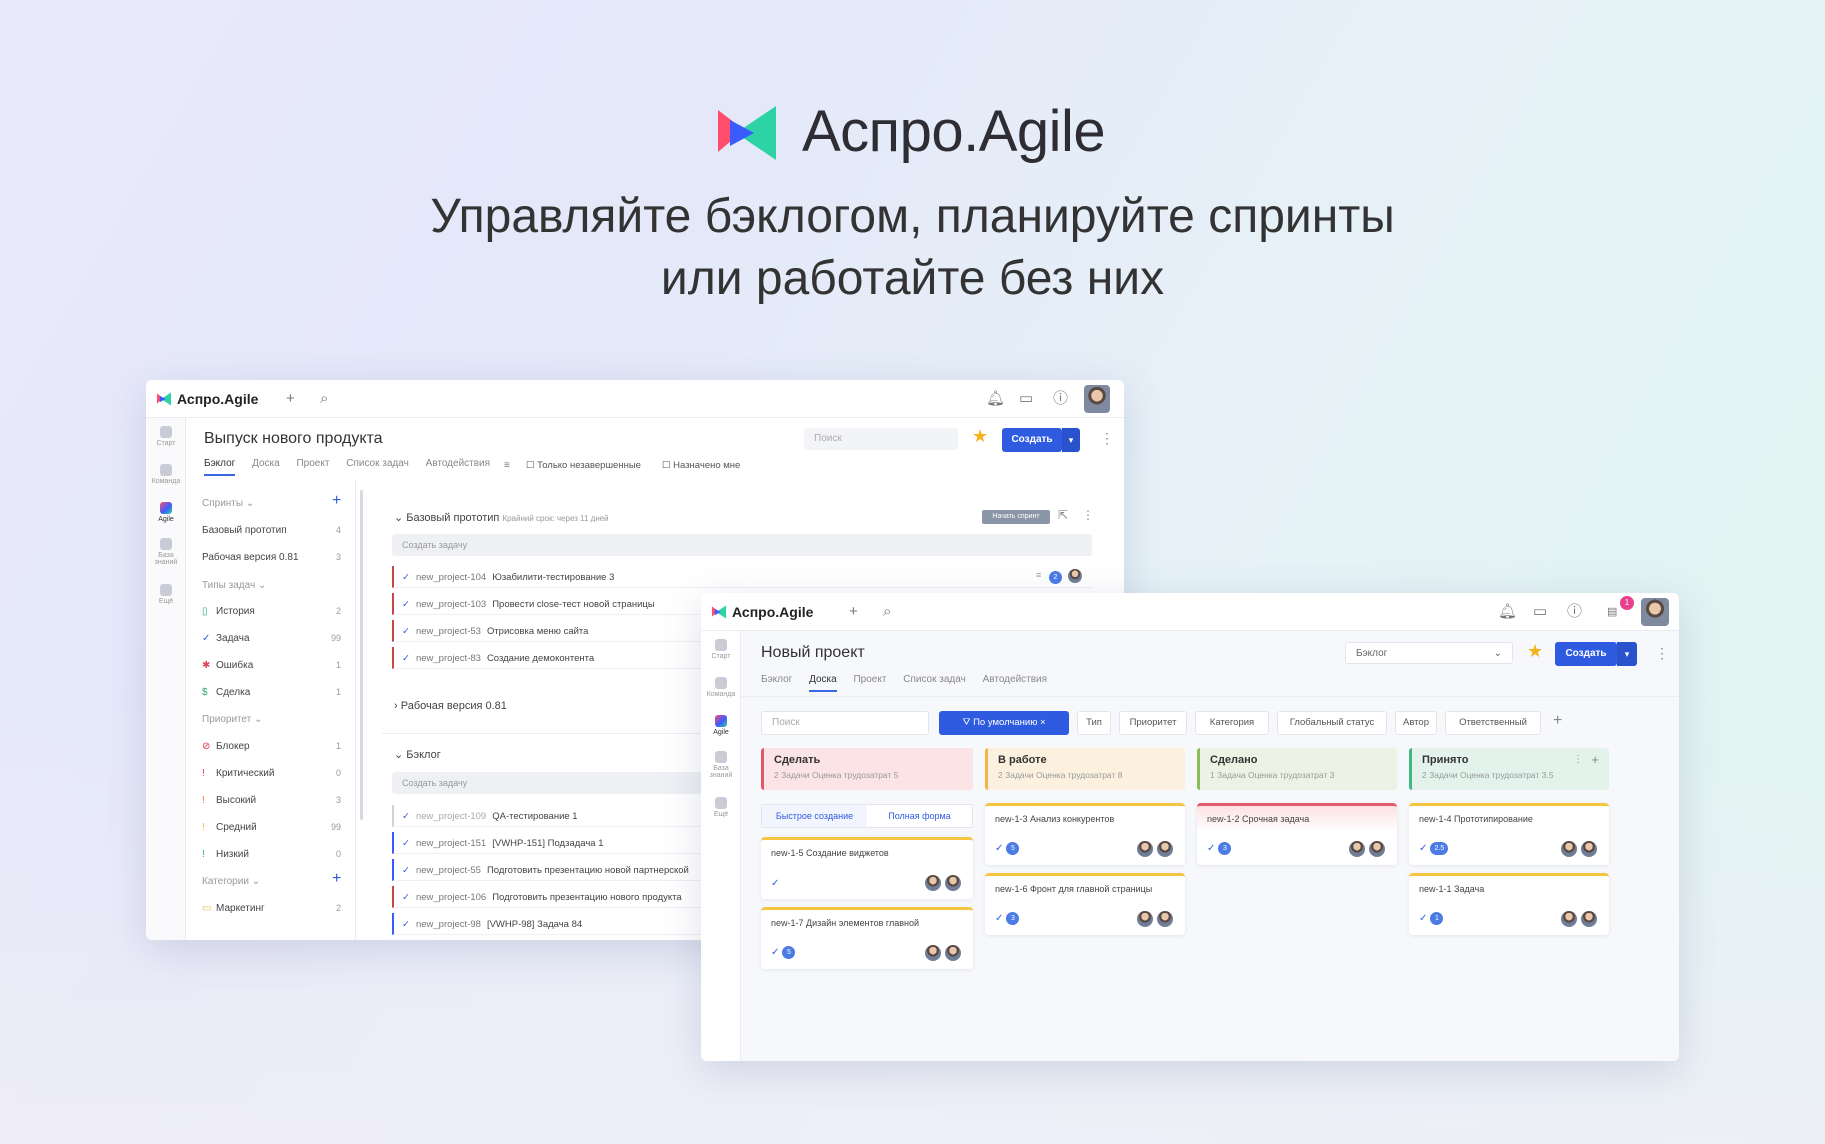 This screenshot has width=1825, height=1144. What do you see at coordinates (1332, 723) in the screenshot?
I see `filter-global-status: Глобальный статус` at bounding box center [1332, 723].